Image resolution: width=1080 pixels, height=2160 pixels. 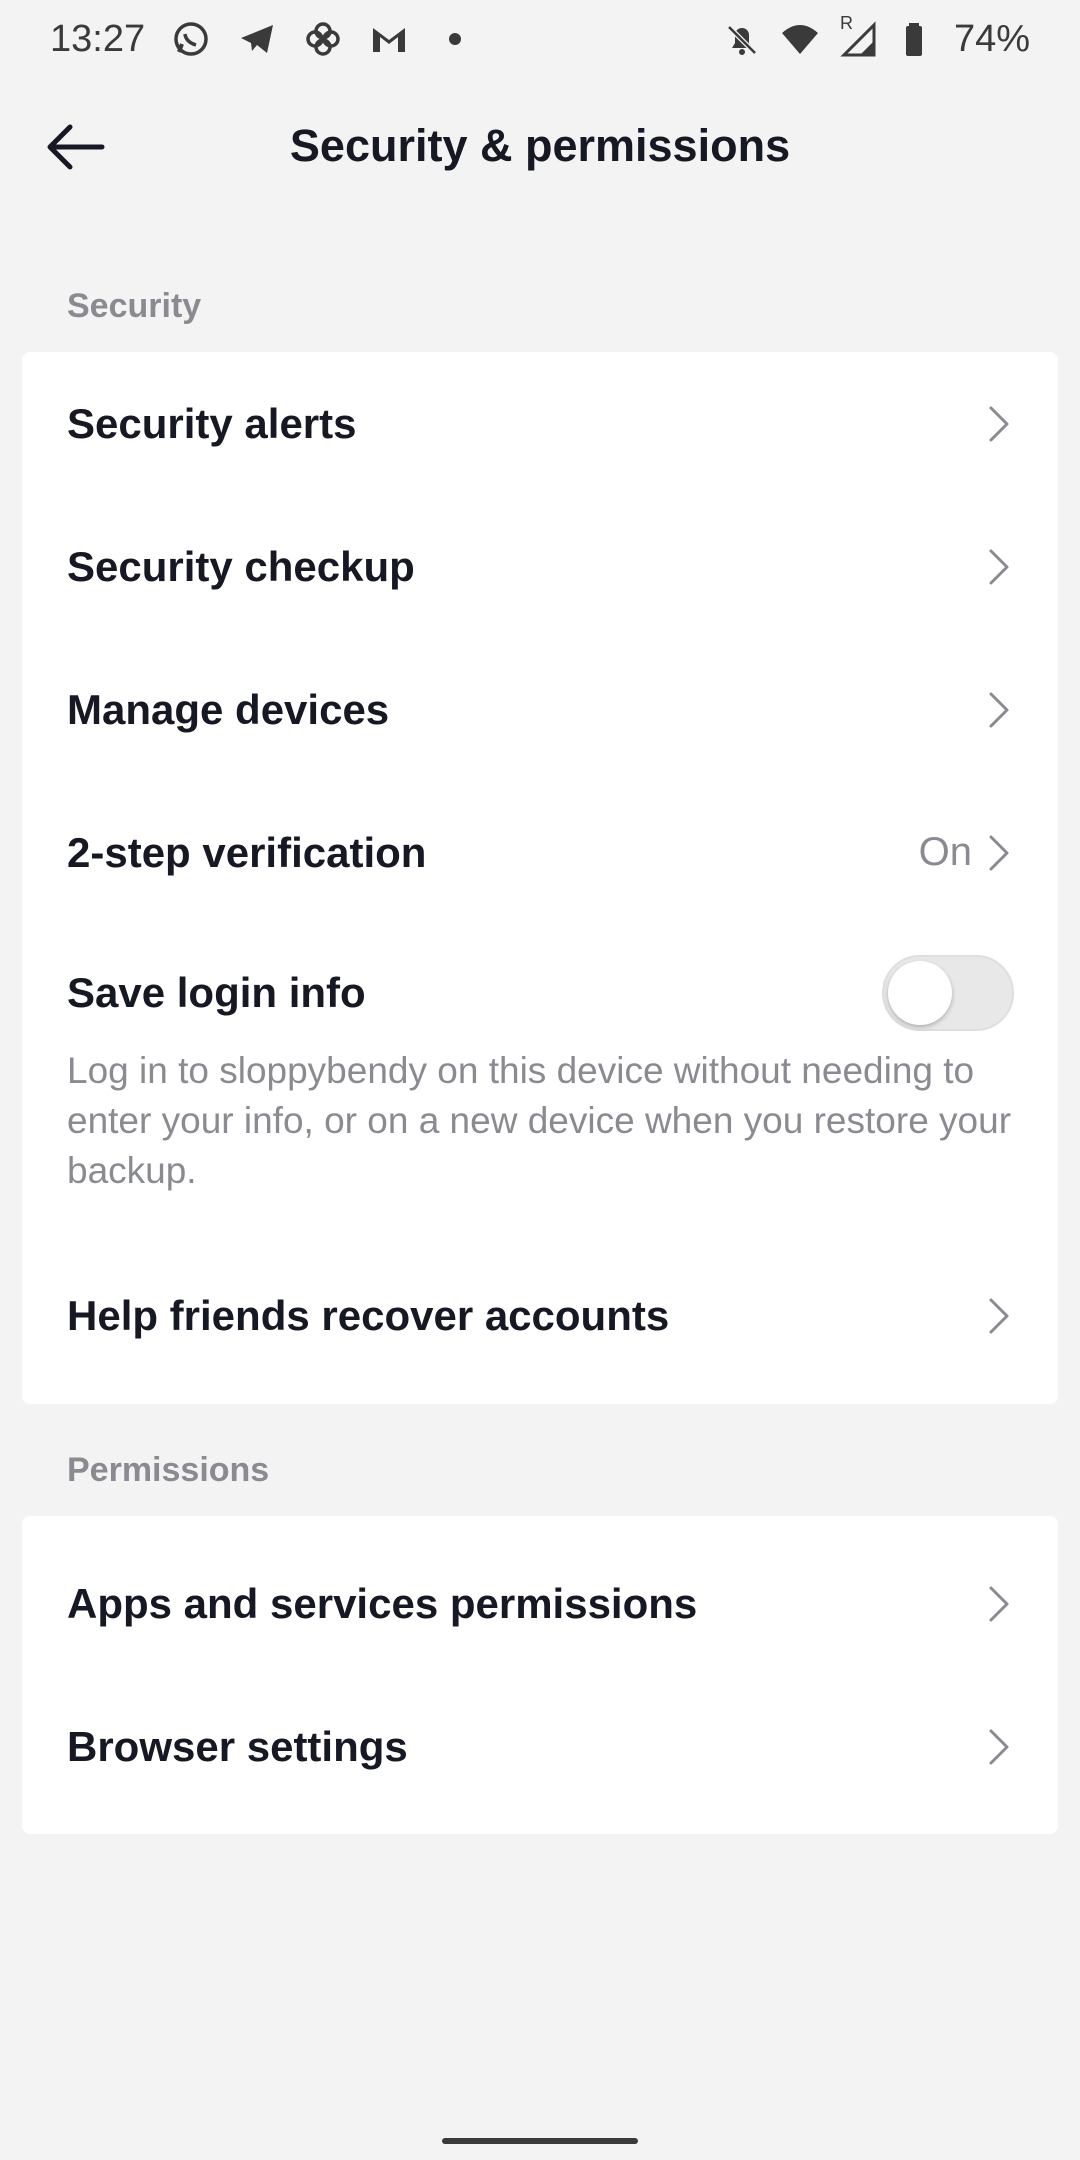 I want to click on section-label-security: Security, so click(x=134, y=306).